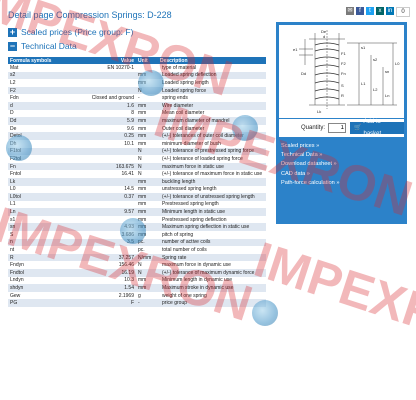 The image size is (416, 400). Describe the element at coordinates (370, 11) in the screenshot. I see `twitter-icon: t` at that location.